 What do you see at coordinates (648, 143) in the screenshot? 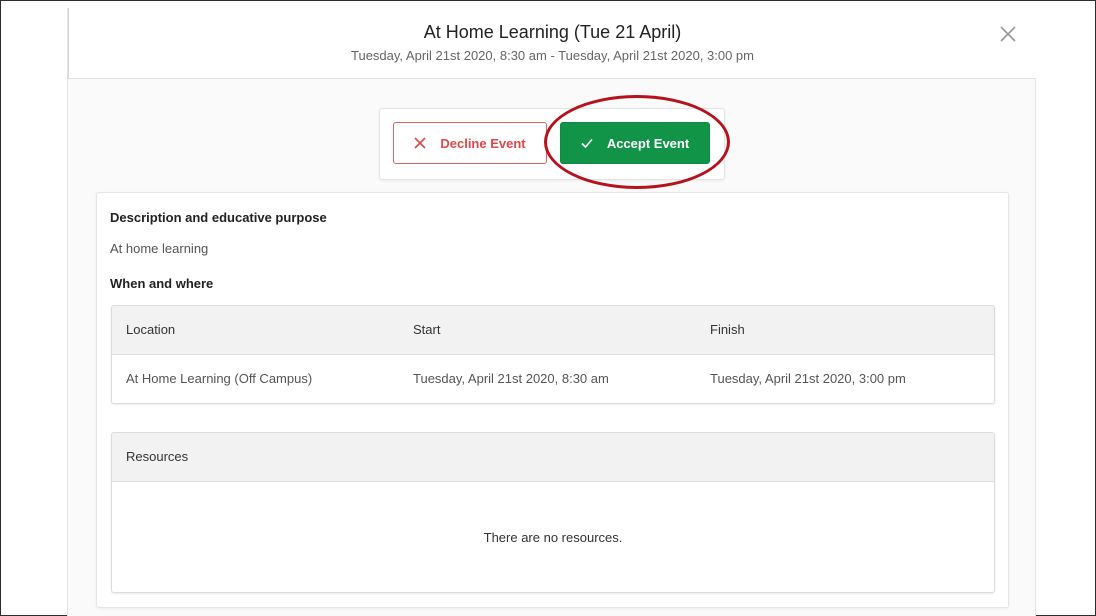
I see `accept-event-label: Accept Event` at bounding box center [648, 143].